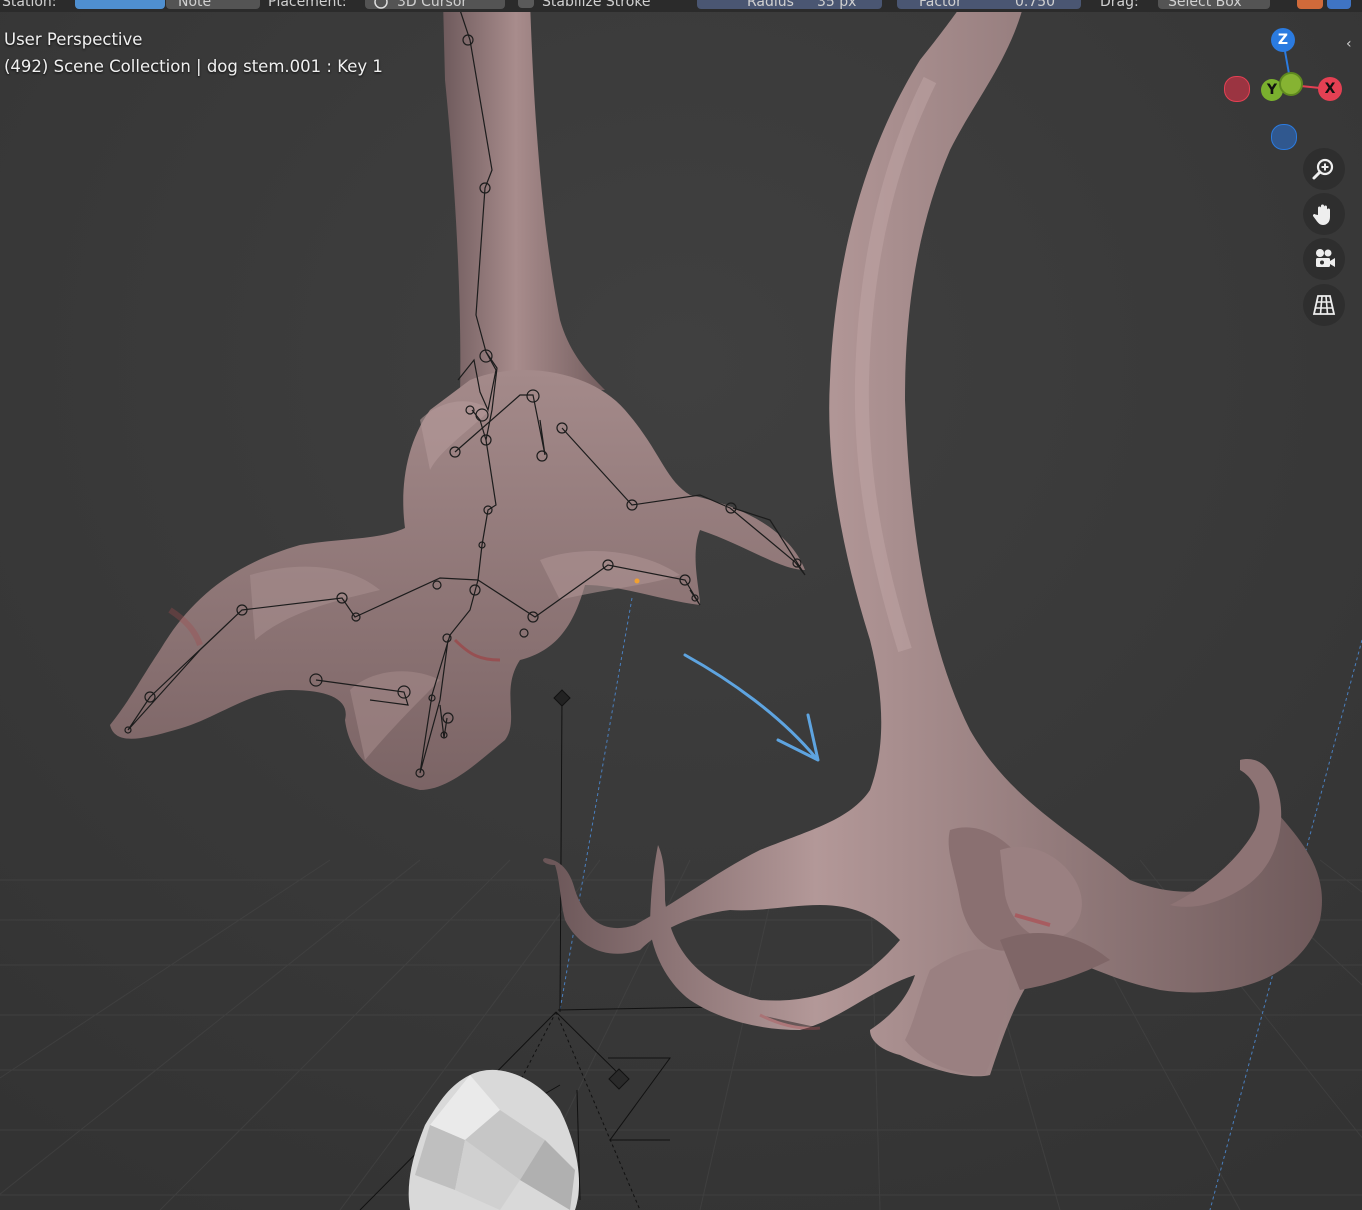 This screenshot has height=1210, width=1362. Describe the element at coordinates (1291, 84) in the screenshot. I see `gizmo-center-ball` at that location.